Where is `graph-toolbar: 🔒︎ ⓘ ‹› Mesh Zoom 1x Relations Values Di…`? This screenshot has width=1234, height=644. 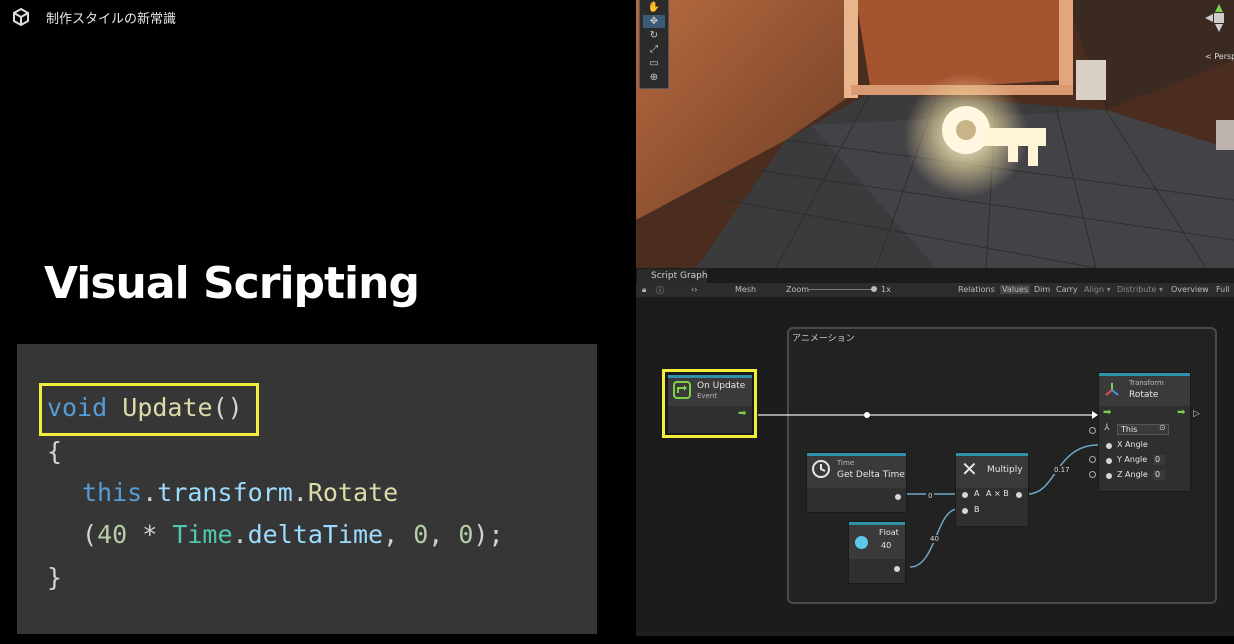
graph-toolbar: 🔒︎ ⓘ ‹› Mesh Zoom 1x Relations Values Di… is located at coordinates (935, 290).